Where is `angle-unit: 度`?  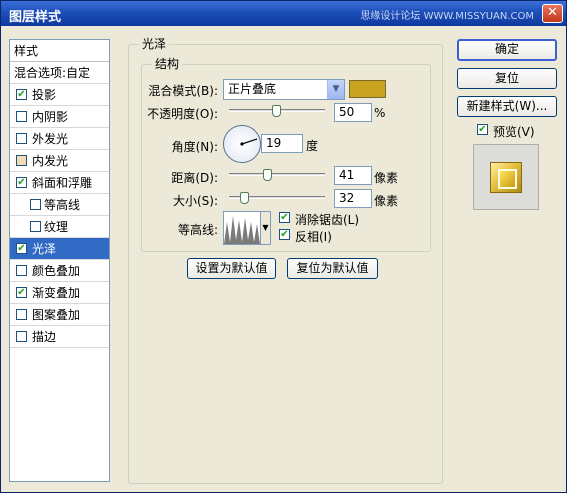 angle-unit: 度 is located at coordinates (312, 146).